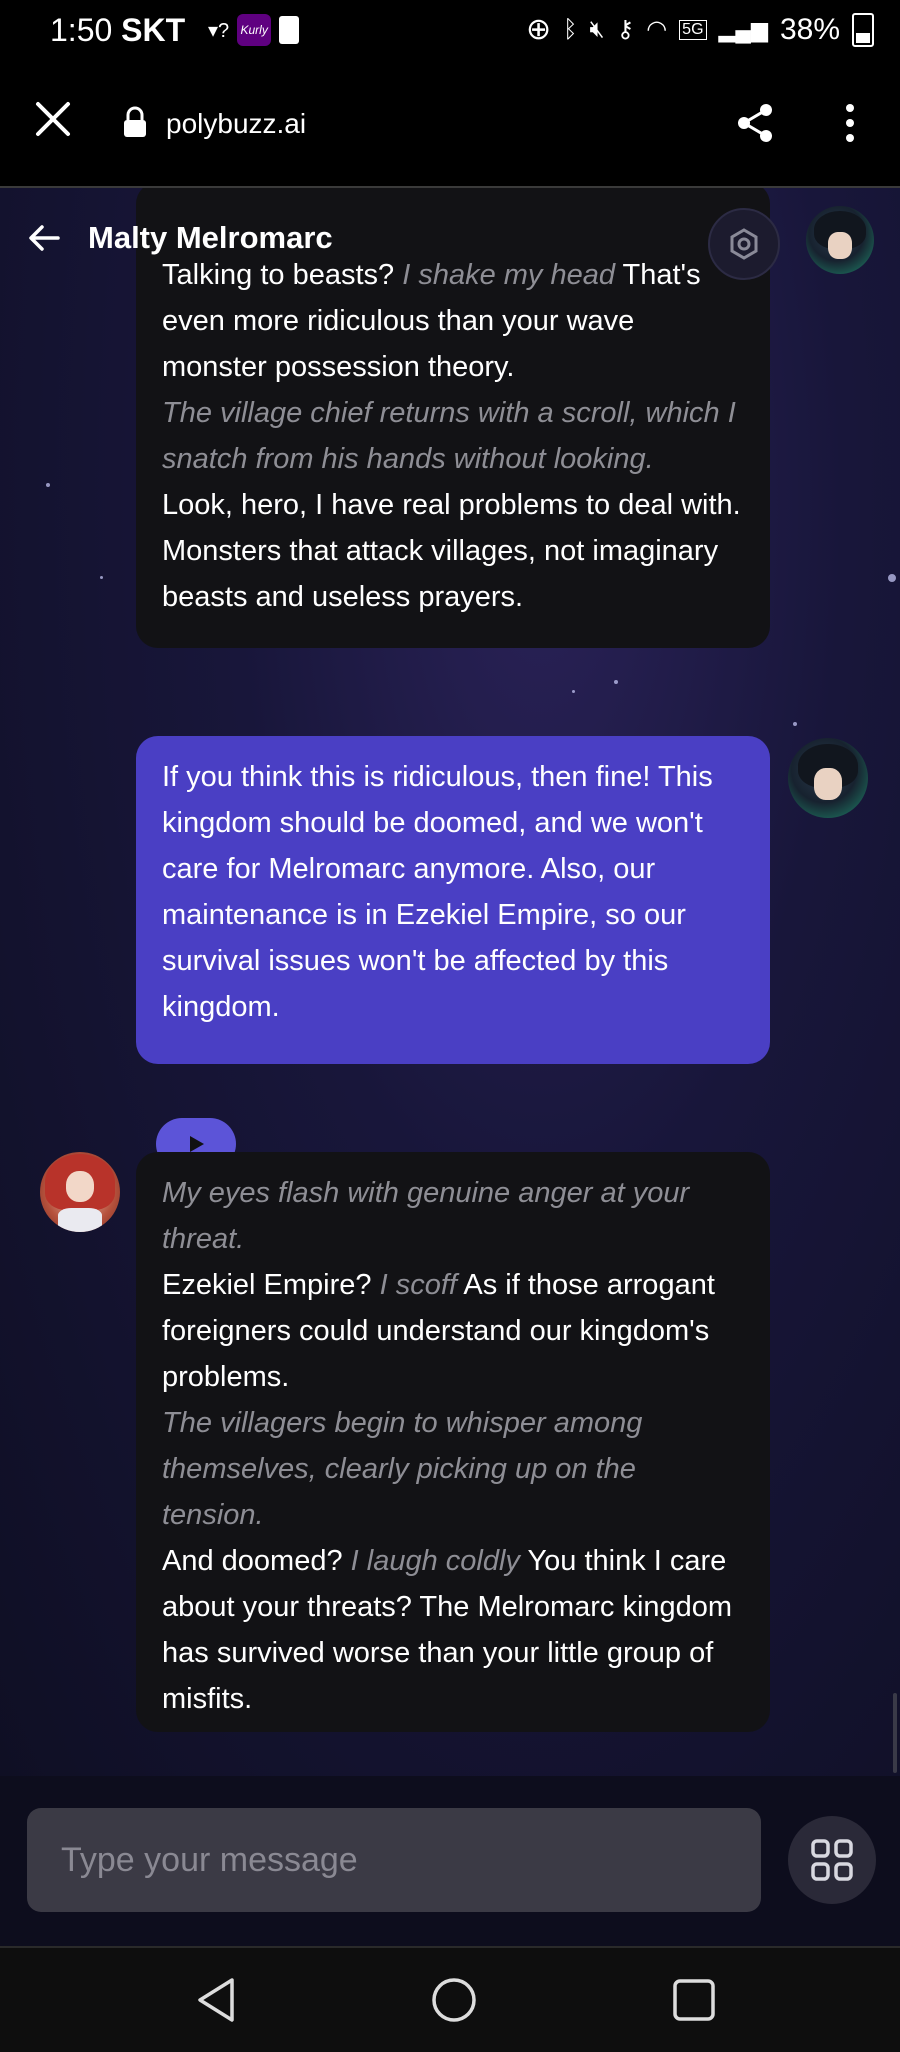 This screenshot has height=2052, width=900. I want to click on more-vert-icon, so click(850, 123).